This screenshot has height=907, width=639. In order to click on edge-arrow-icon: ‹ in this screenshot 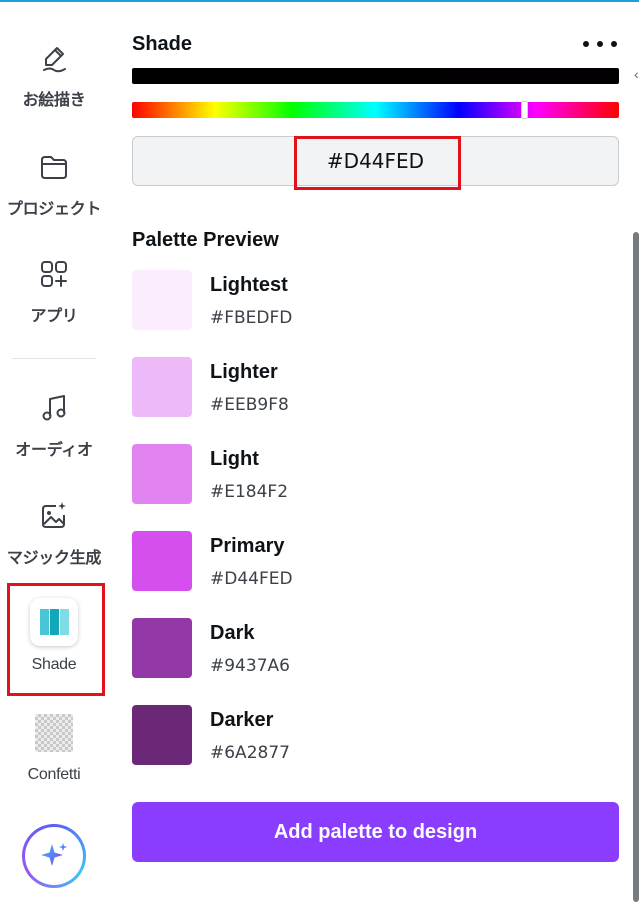, I will do `click(636, 74)`.